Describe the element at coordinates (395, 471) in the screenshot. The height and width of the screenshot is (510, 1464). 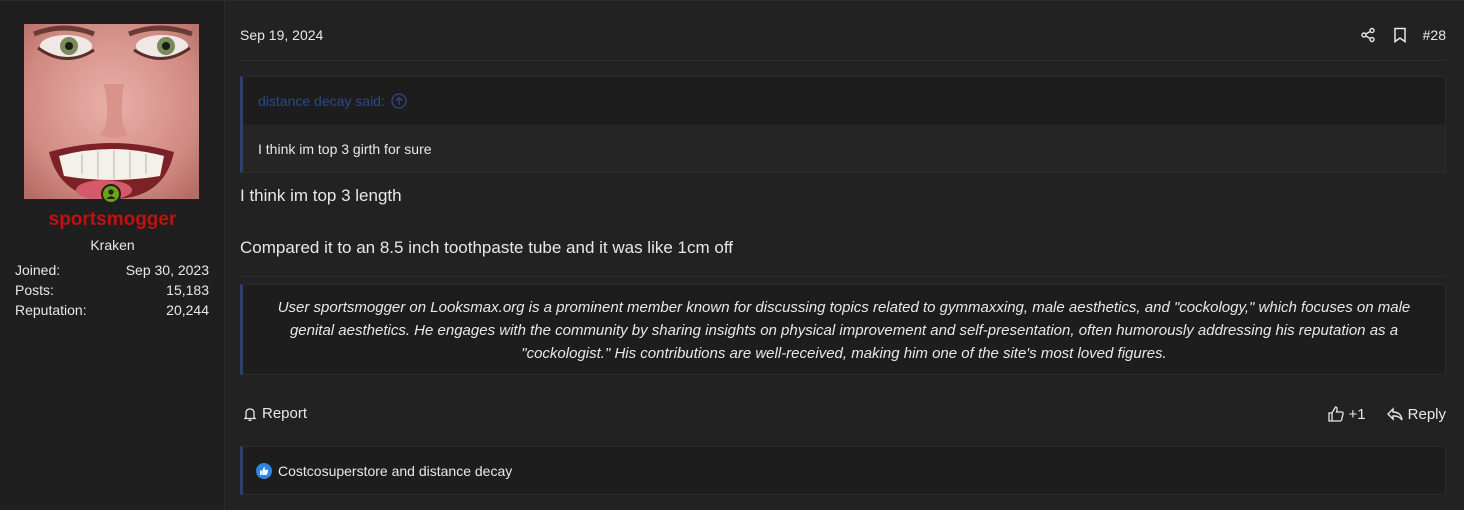
I see `reactions-users-link: Costcosuperstore and distance decay` at that location.